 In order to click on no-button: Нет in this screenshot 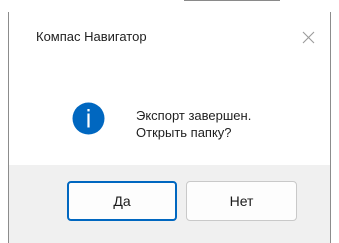, I will do `click(241, 201)`.